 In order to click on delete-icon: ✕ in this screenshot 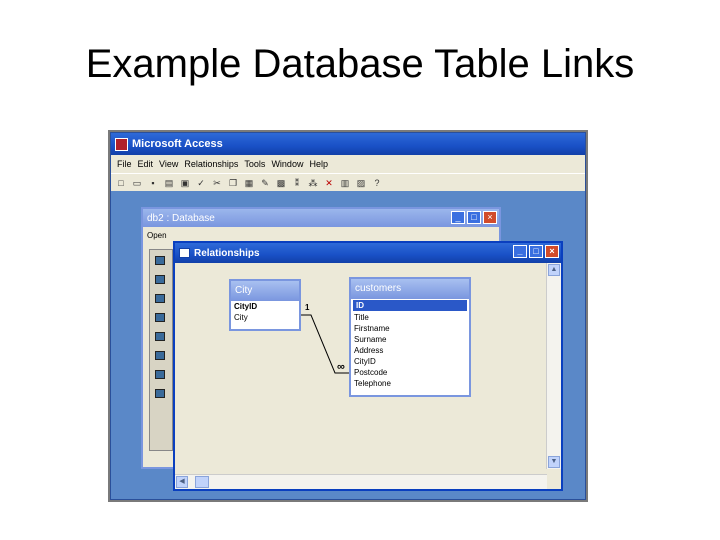, I will do `click(329, 183)`.